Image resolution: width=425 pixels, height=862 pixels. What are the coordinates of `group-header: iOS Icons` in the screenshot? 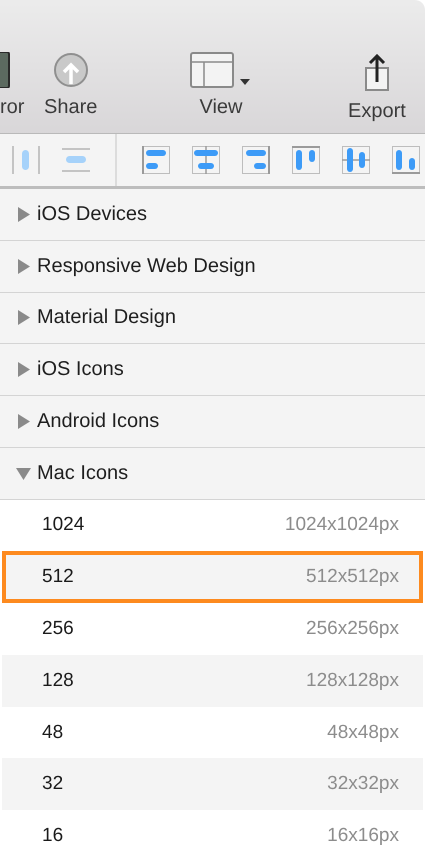 It's located at (212, 370).